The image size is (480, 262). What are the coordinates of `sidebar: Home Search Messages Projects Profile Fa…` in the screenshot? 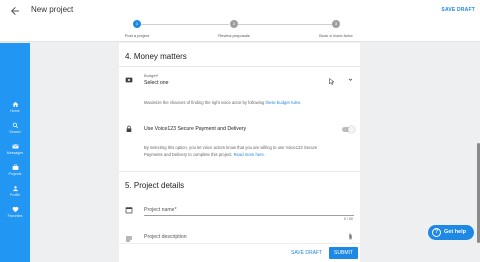 It's located at (15, 152).